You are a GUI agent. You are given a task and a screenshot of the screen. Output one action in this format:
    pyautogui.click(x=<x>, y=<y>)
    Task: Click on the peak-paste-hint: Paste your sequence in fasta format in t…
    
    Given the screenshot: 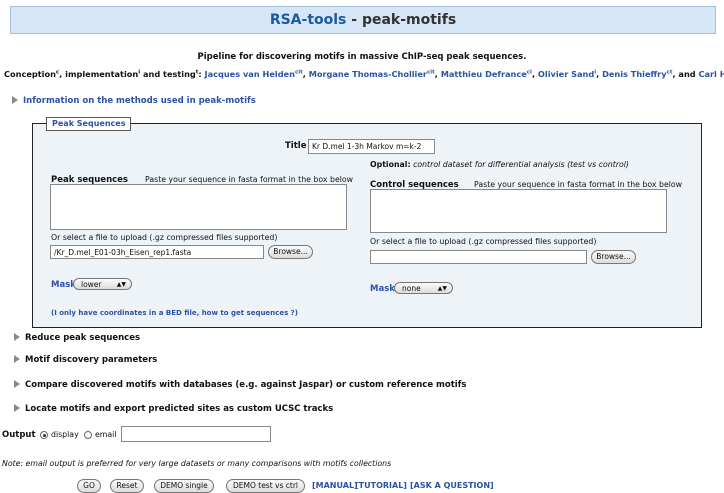 What is the action you would take?
    pyautogui.click(x=249, y=179)
    